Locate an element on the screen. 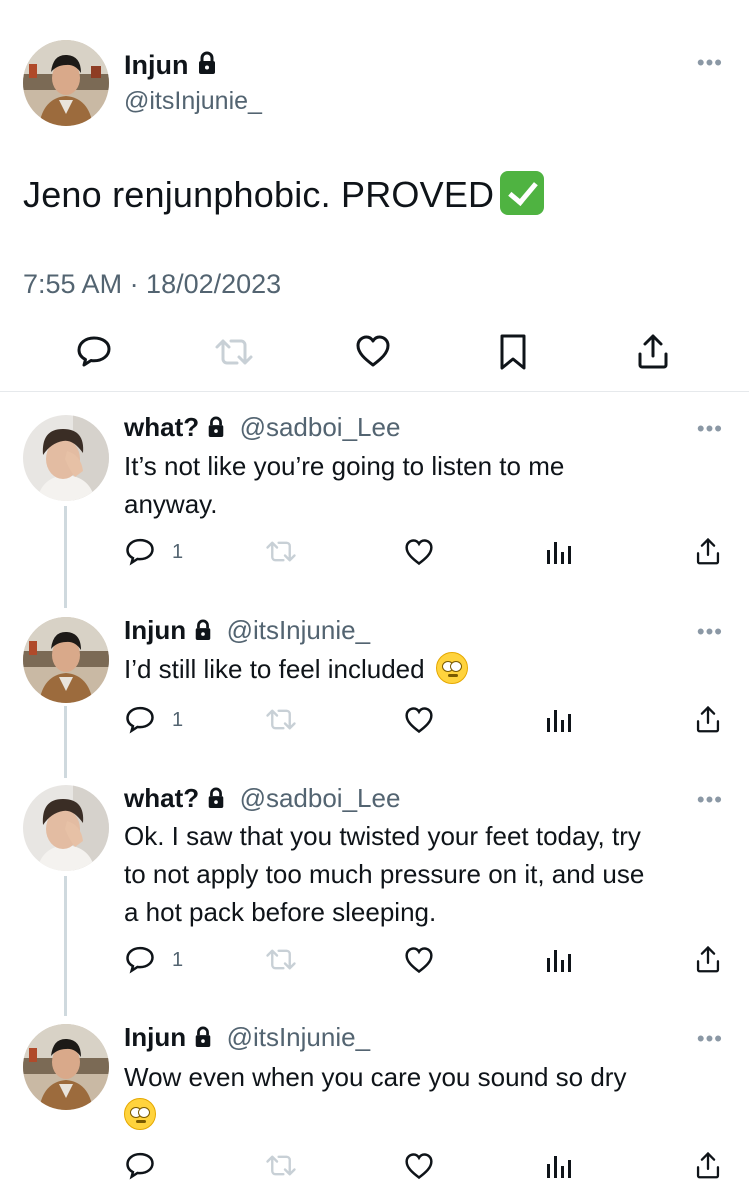 The width and height of the screenshot is (749, 1200). bookmark-icon is located at coordinates (513, 354).